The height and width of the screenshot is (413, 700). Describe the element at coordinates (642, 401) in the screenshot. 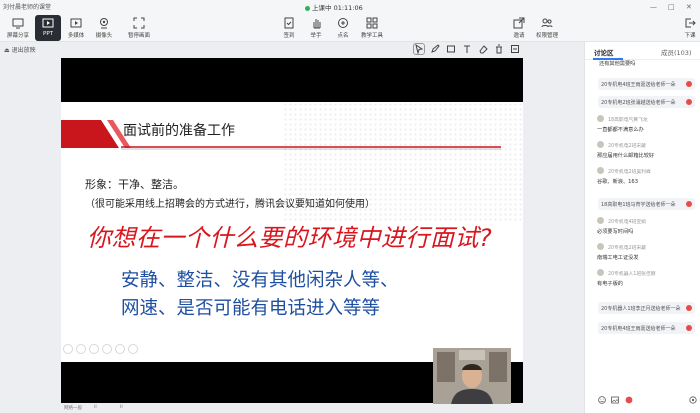

I see `chat-footer` at that location.